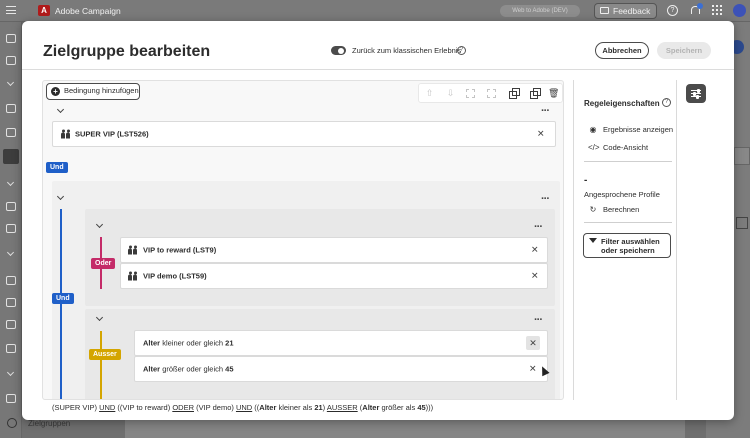  I want to click on add-condition-button: + Bedingung hinzufügen, so click(93, 91).